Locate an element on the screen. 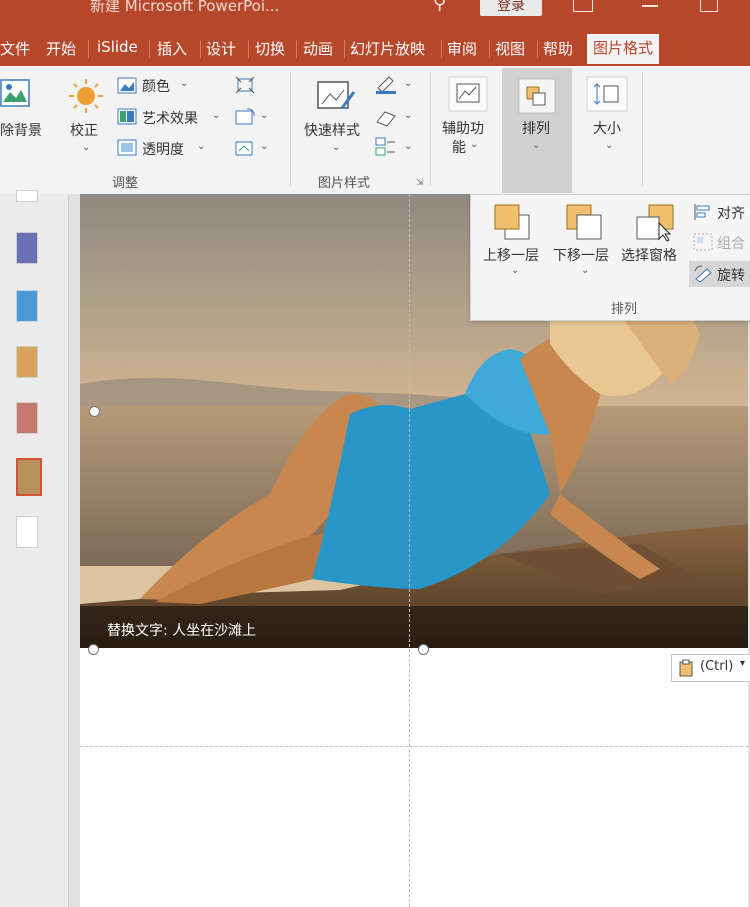  bring-forward-icon is located at coordinates (513, 225).